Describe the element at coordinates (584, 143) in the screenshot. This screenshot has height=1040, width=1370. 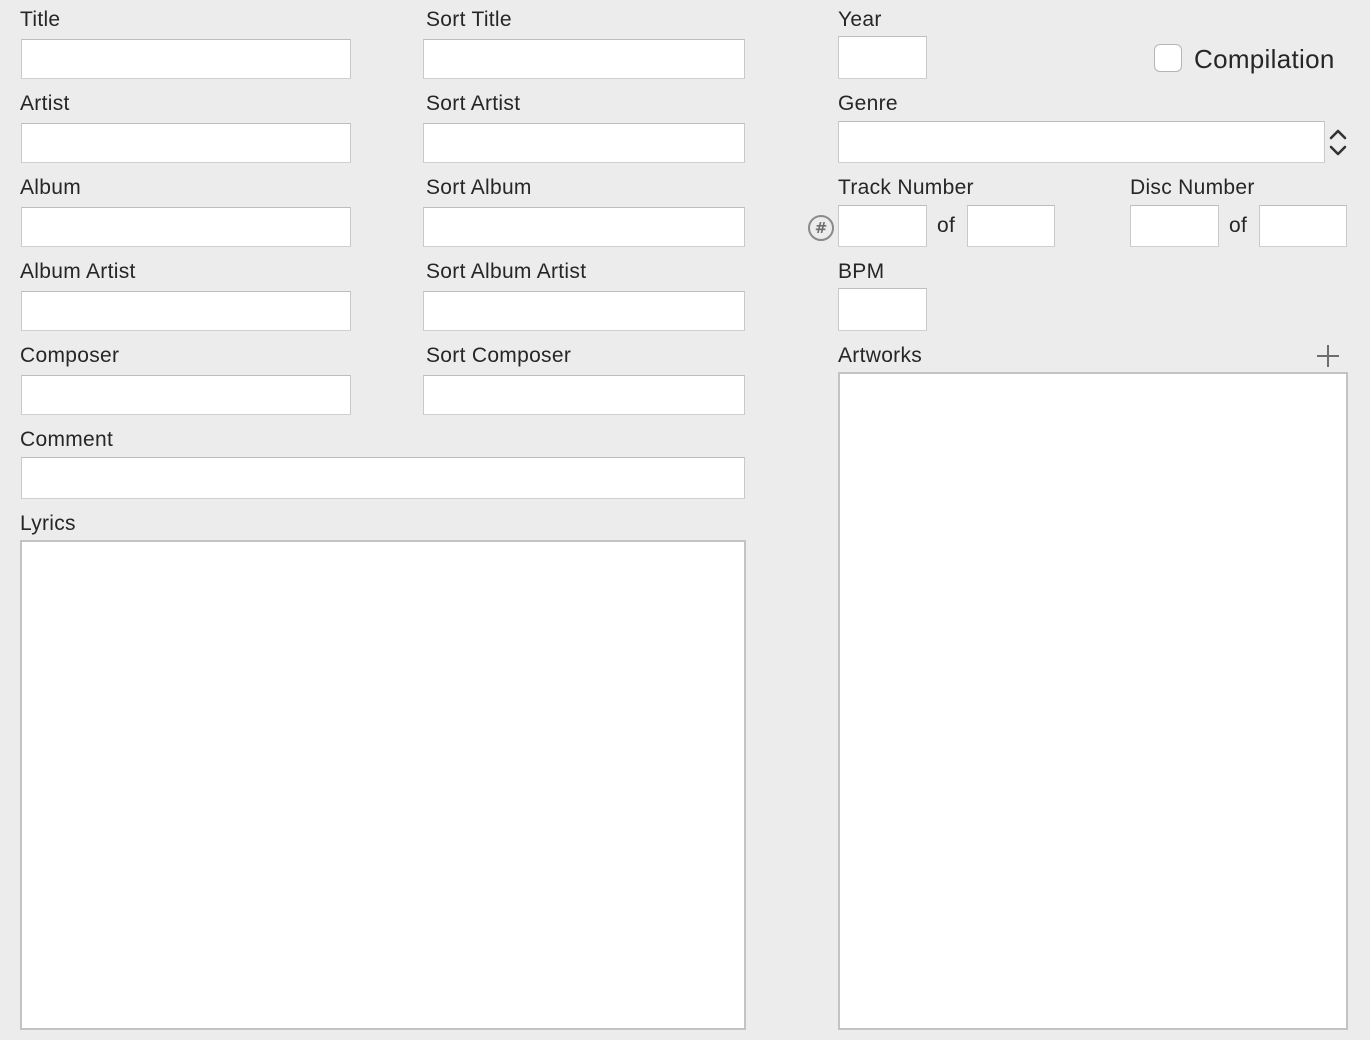
I see `sort-artist-field` at that location.